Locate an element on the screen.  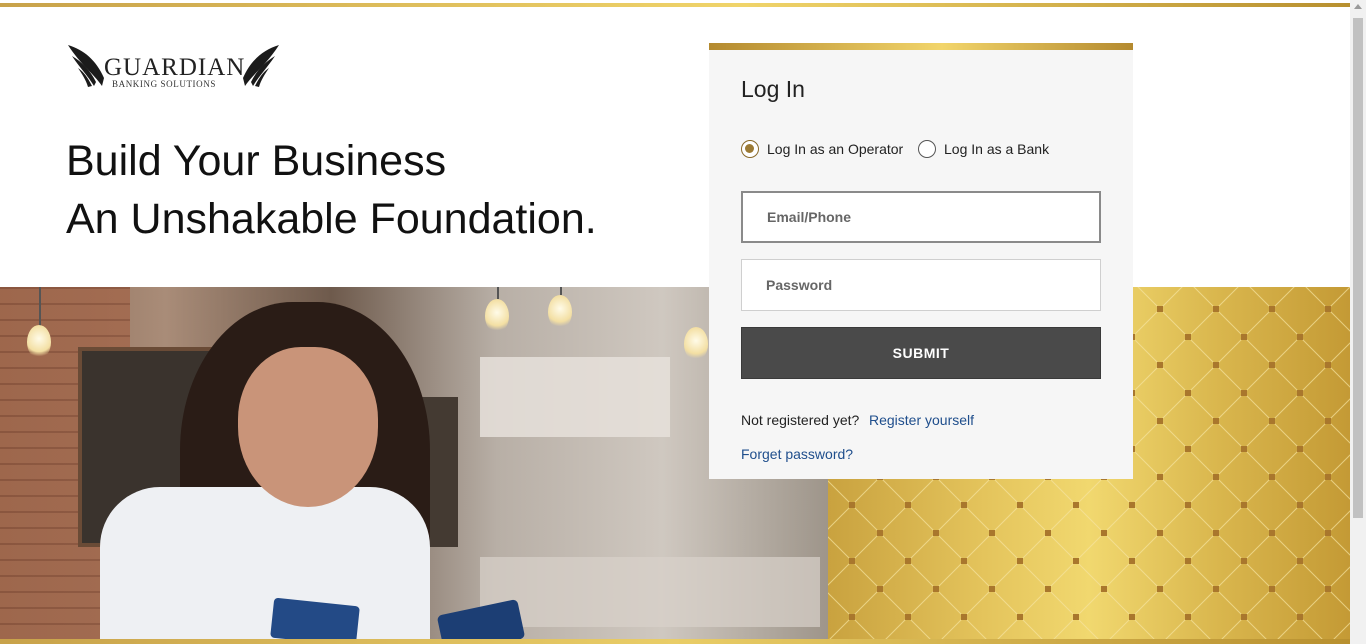
radio-bank: Log In as a Bank is located at coordinates (983, 149).